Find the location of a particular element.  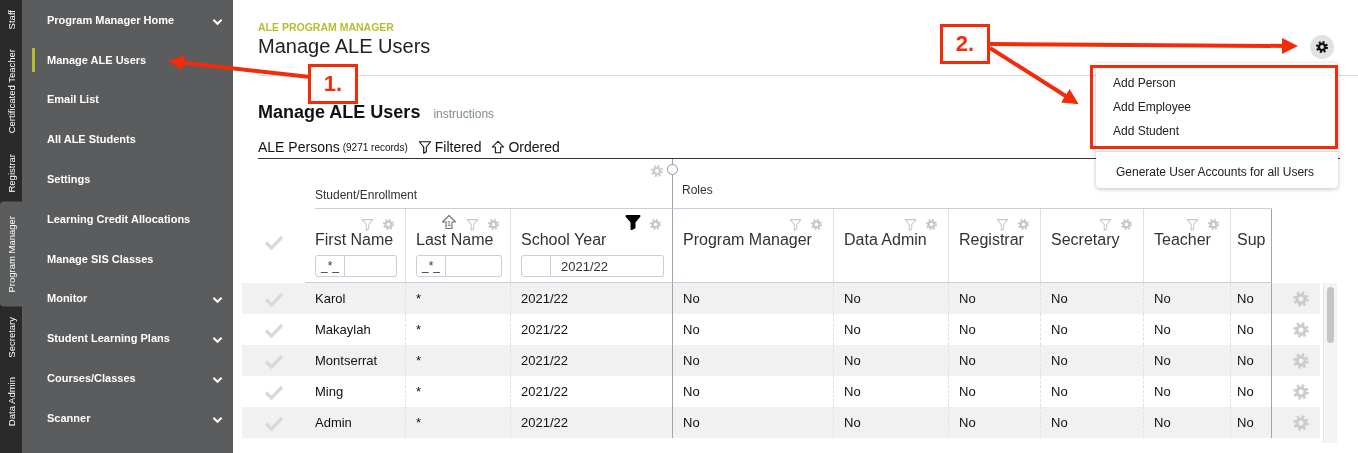

table-cell: Karol is located at coordinates (330, 298).